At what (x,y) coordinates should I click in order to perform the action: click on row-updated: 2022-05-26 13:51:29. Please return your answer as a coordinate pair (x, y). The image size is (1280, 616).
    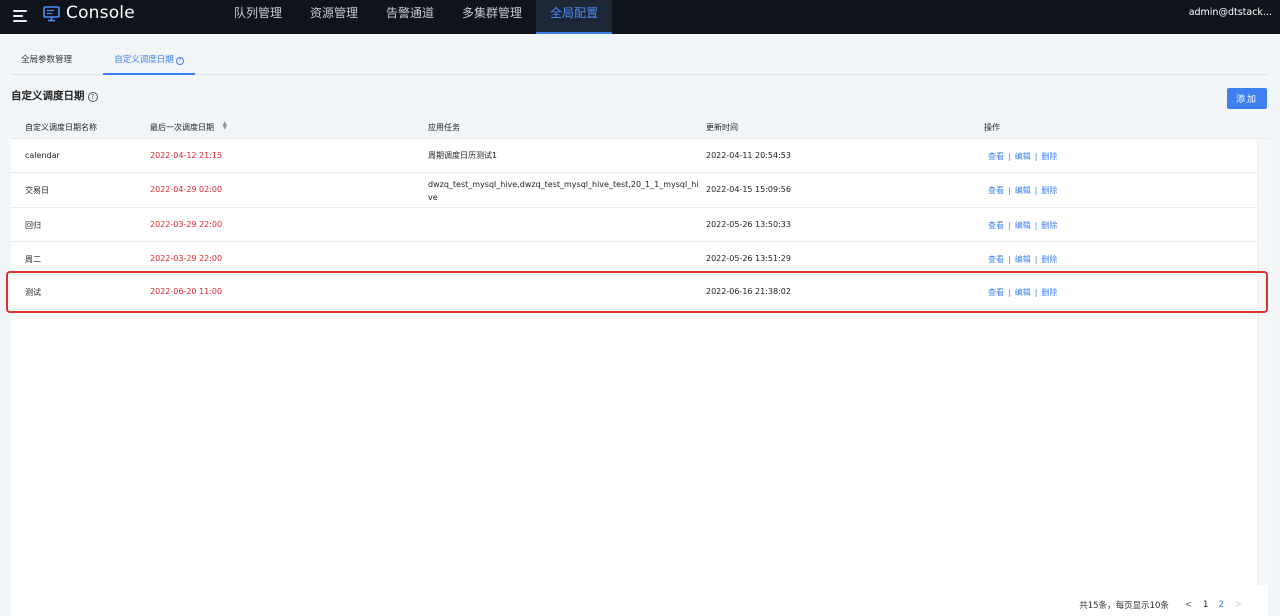
    Looking at the image, I should click on (748, 258).